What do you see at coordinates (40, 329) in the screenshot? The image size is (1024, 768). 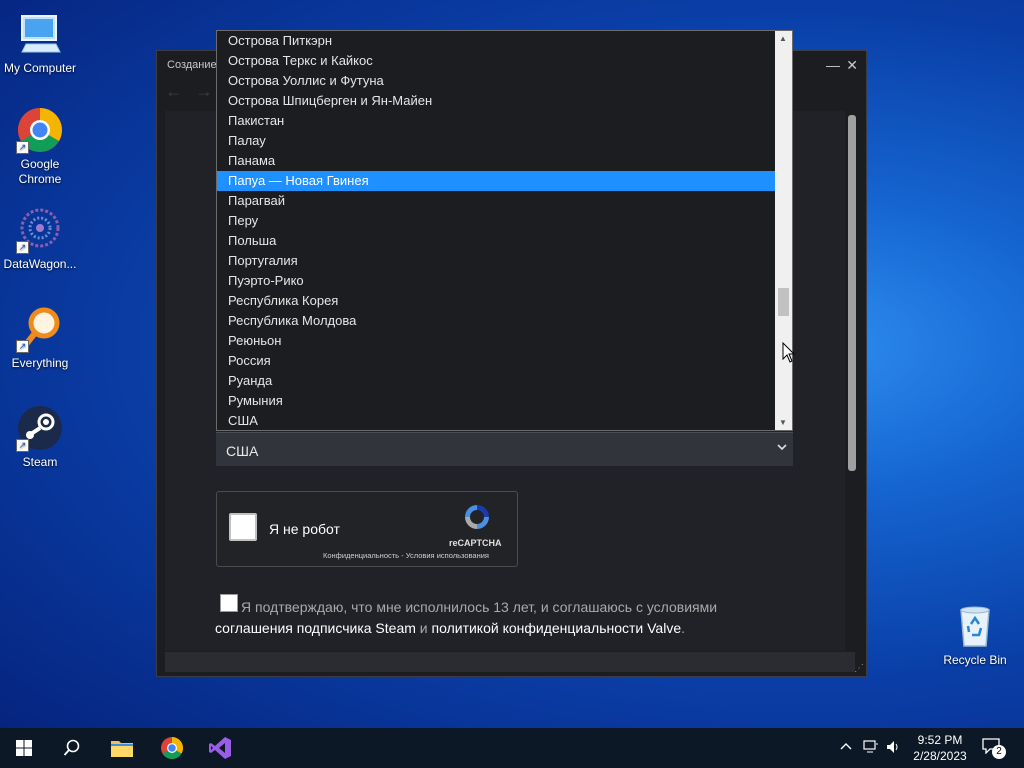 I see `everything-search-icon: ↗` at bounding box center [40, 329].